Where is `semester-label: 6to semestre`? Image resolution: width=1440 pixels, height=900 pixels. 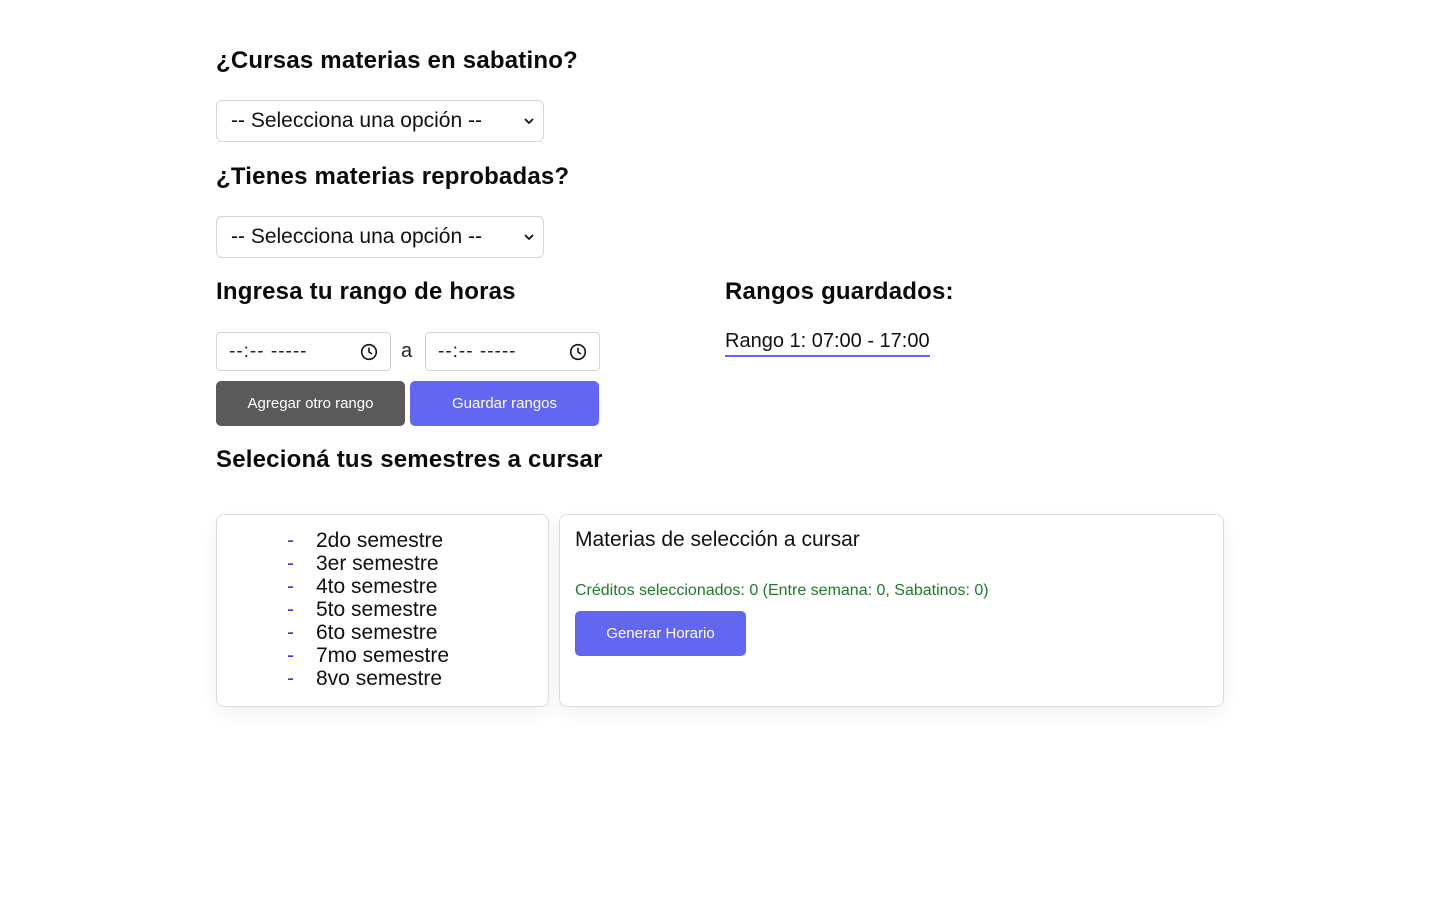 semester-label: 6to semestre is located at coordinates (377, 632).